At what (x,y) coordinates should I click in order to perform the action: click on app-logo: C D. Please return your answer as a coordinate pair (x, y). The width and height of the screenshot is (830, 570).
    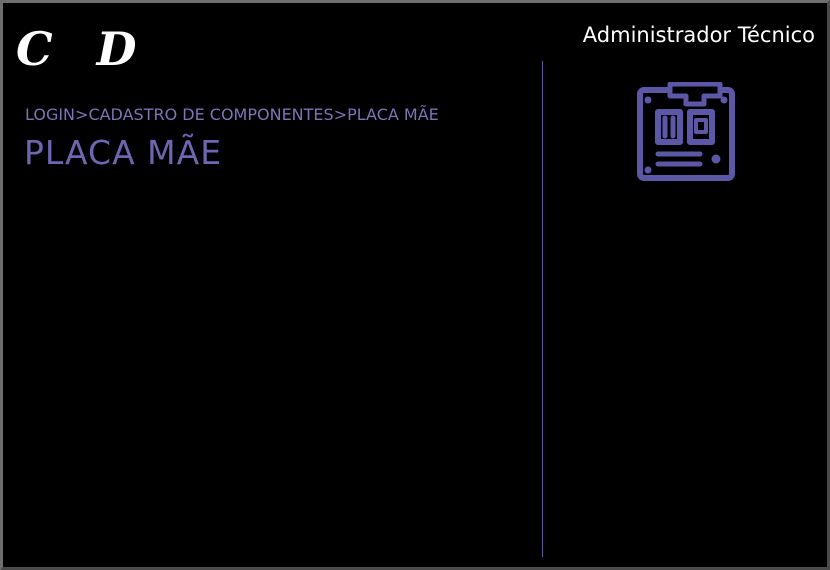
    Looking at the image, I should click on (83, 49).